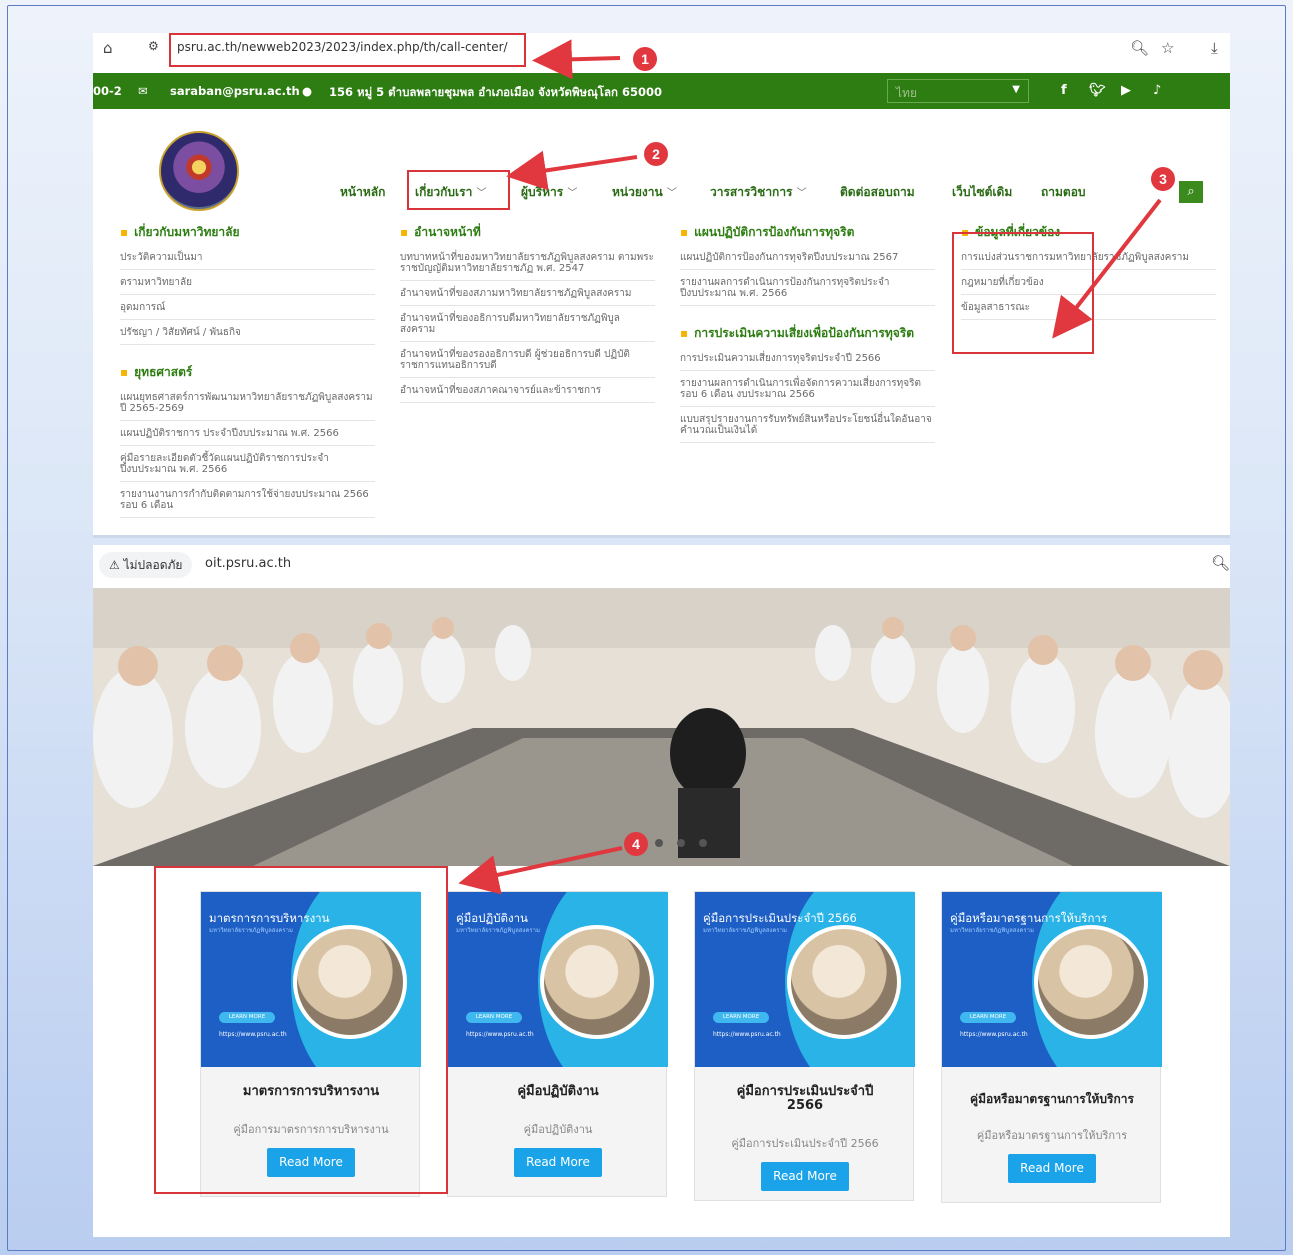  I want to click on annotation-badge-1: 1, so click(645, 59).